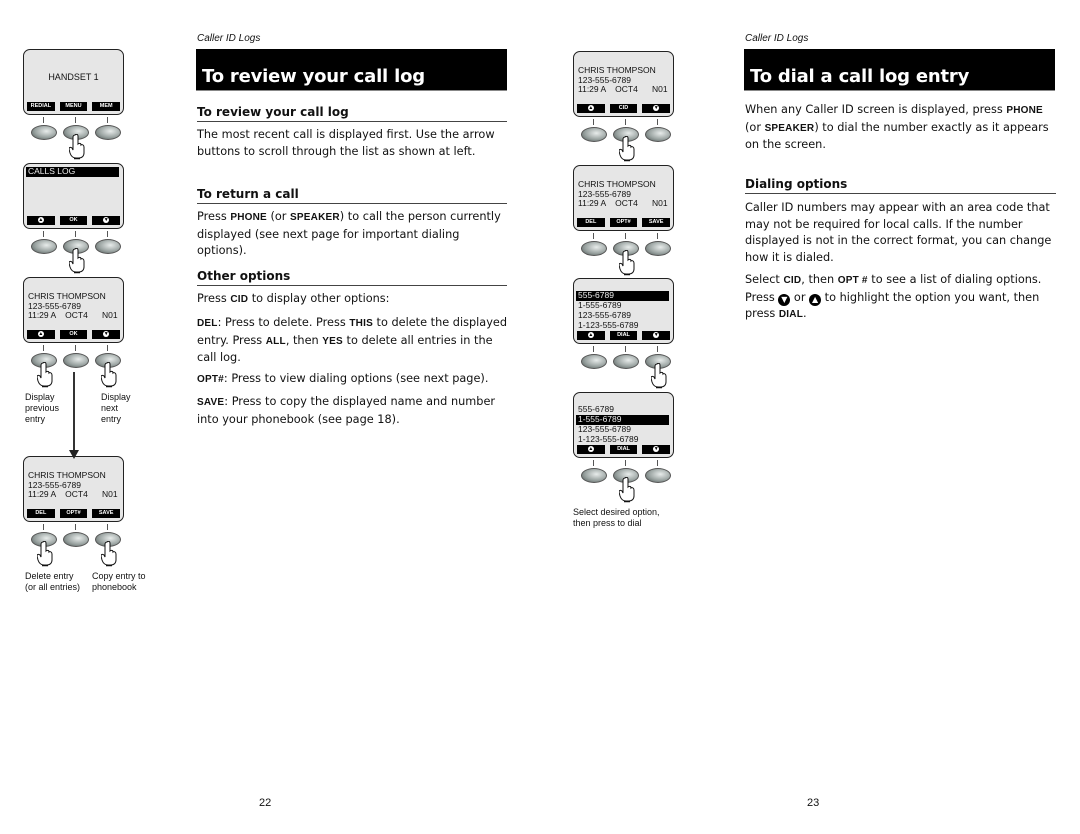  I want to click on key-dial: DIAL, so click(791, 314).